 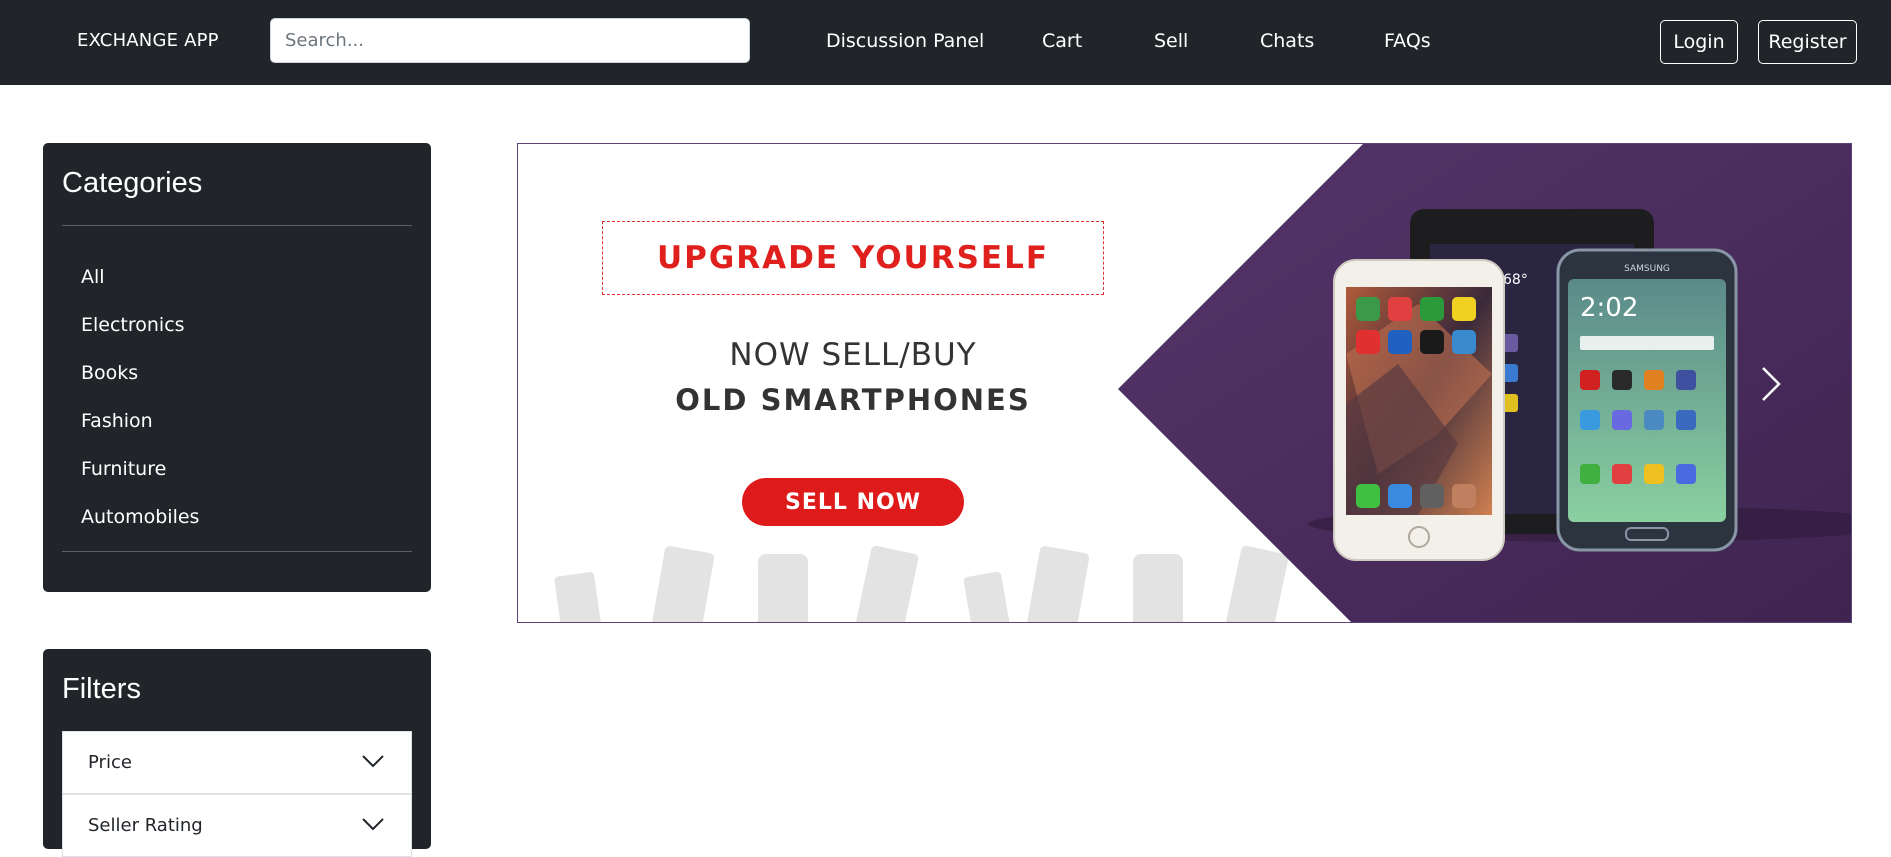 I want to click on banner-headline: UPGRADE YOURSELF, so click(x=853, y=258).